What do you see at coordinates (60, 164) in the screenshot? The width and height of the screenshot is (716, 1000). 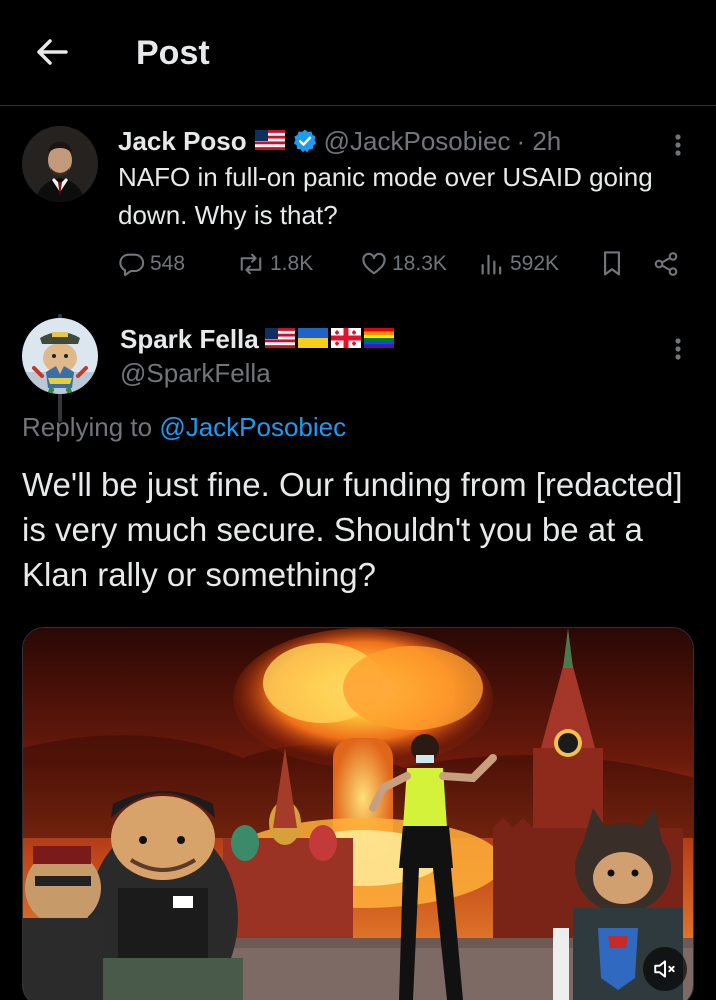 I see `avatar-jack-poso` at bounding box center [60, 164].